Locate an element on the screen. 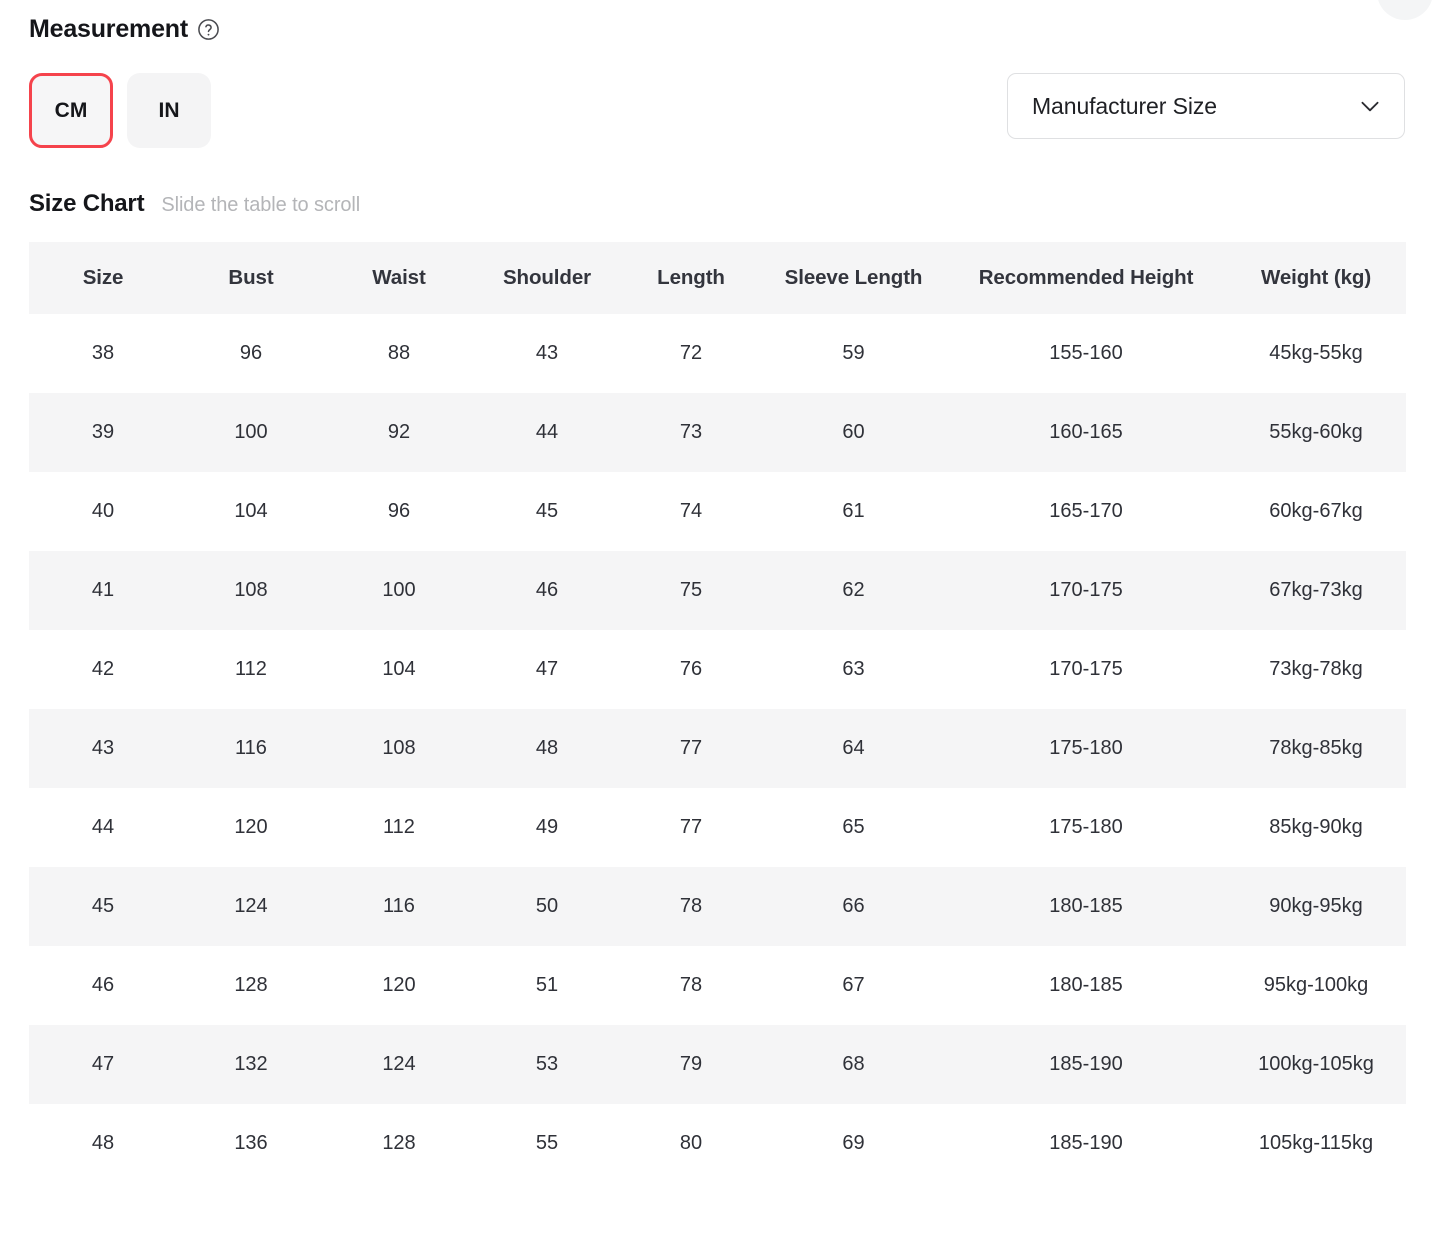  cell-bust: 96 is located at coordinates (251, 353).